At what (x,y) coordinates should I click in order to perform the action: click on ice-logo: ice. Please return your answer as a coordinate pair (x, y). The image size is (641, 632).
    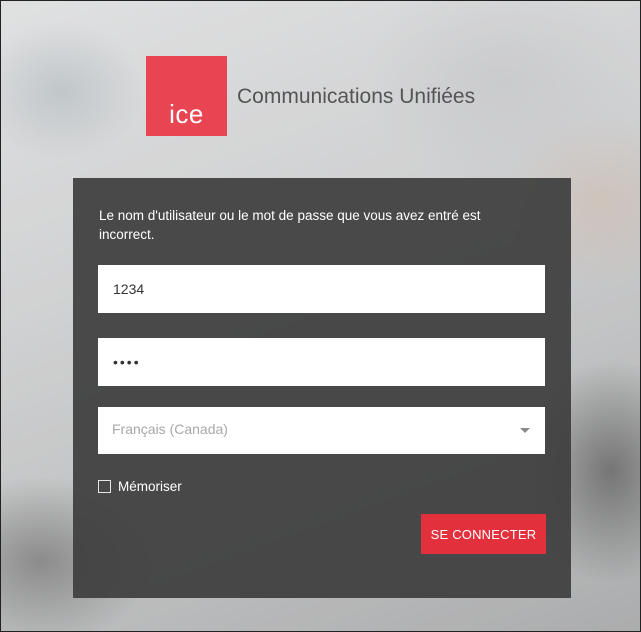
    Looking at the image, I should click on (186, 96).